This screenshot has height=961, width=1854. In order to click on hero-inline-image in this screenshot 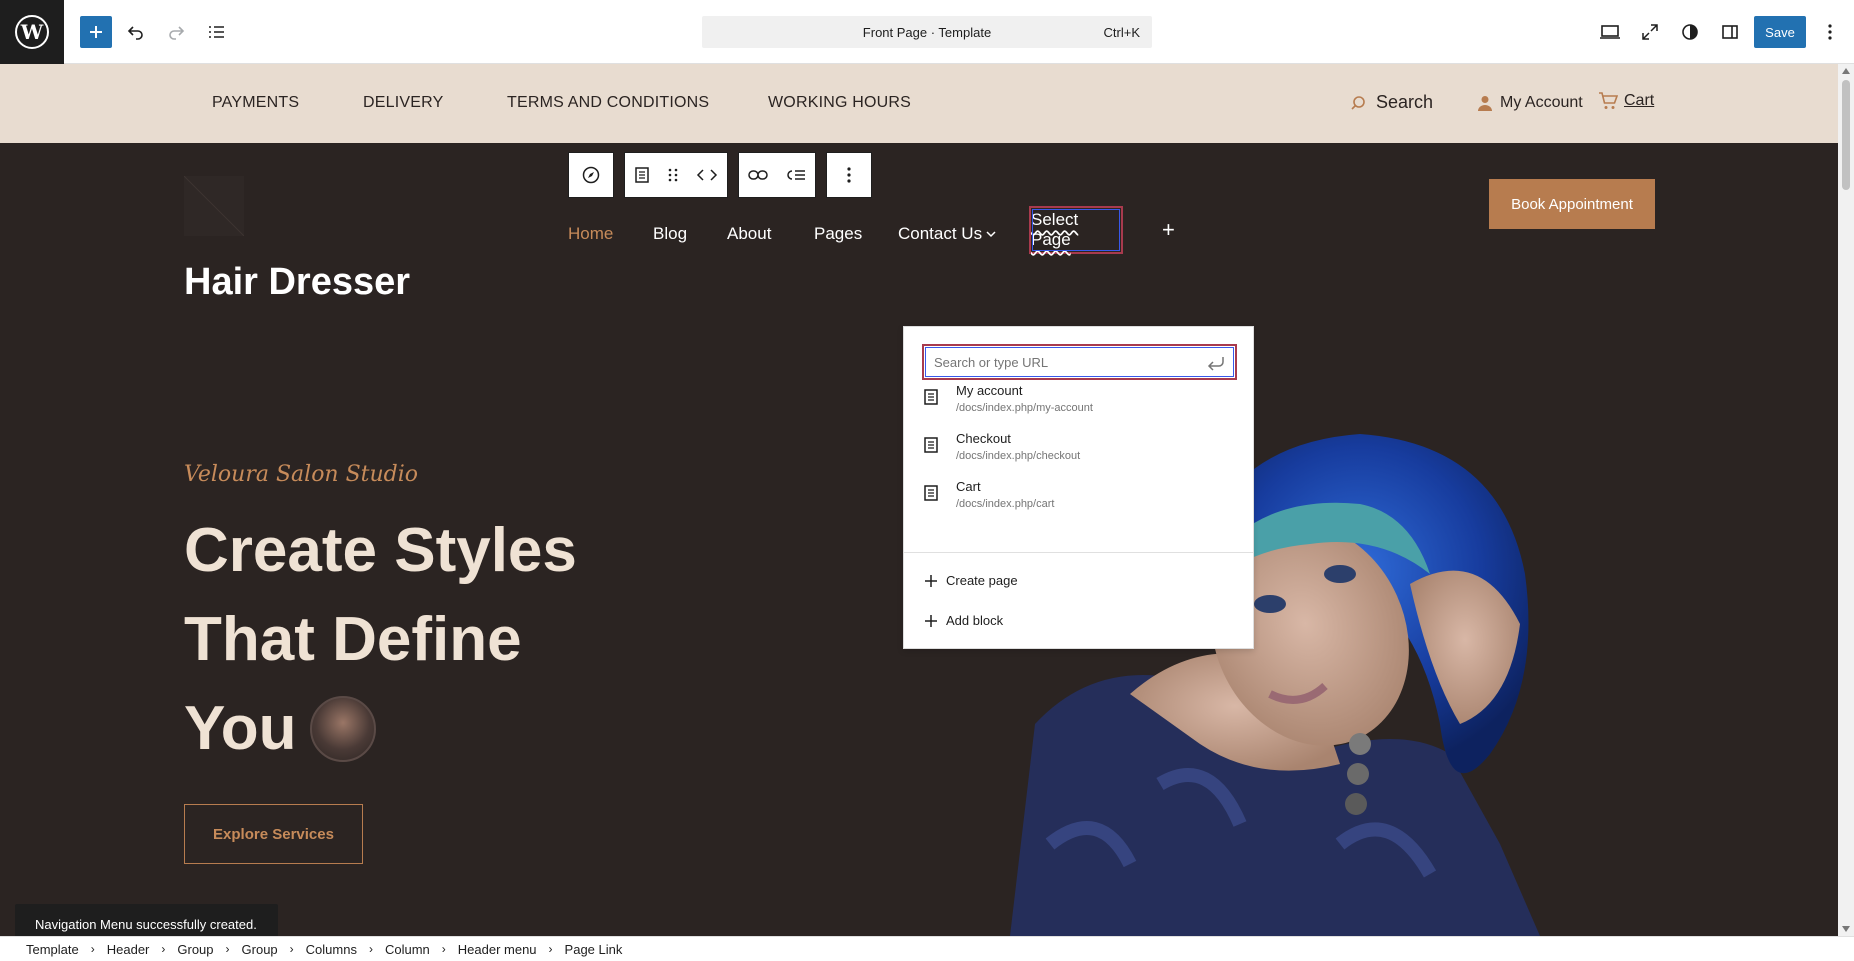, I will do `click(343, 729)`.